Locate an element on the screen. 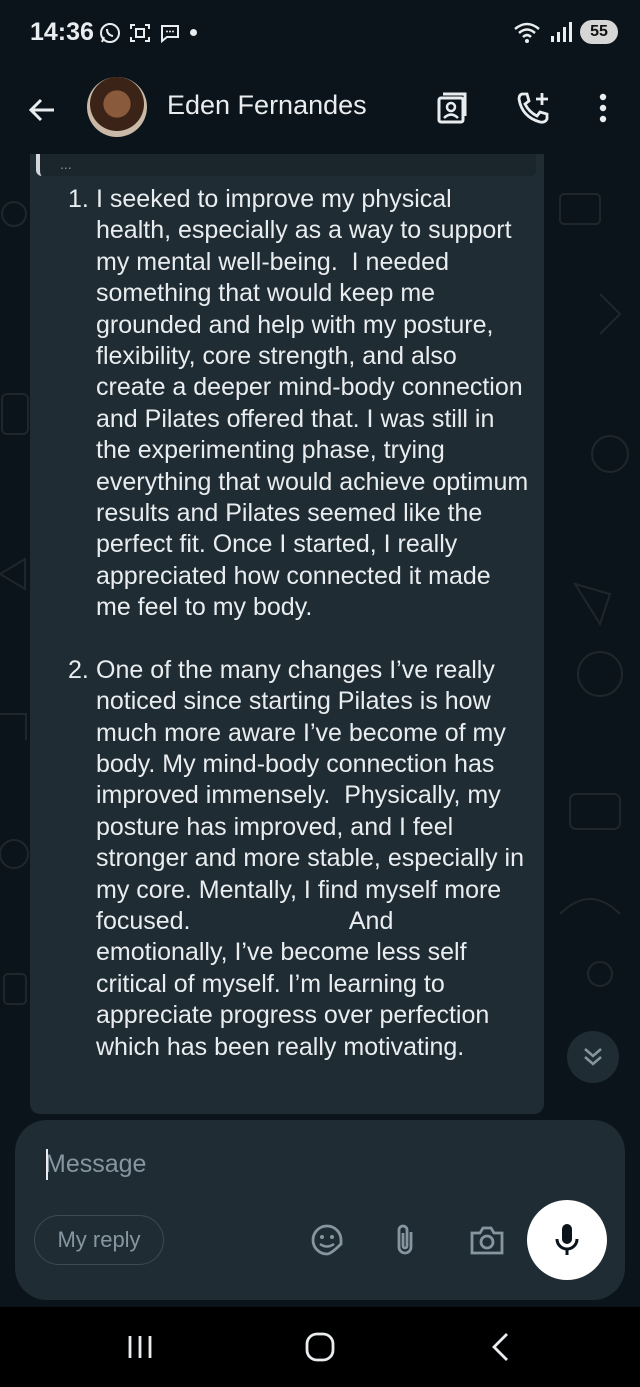 This screenshot has width=640, height=1387. status-right: 55 is located at coordinates (565, 32).